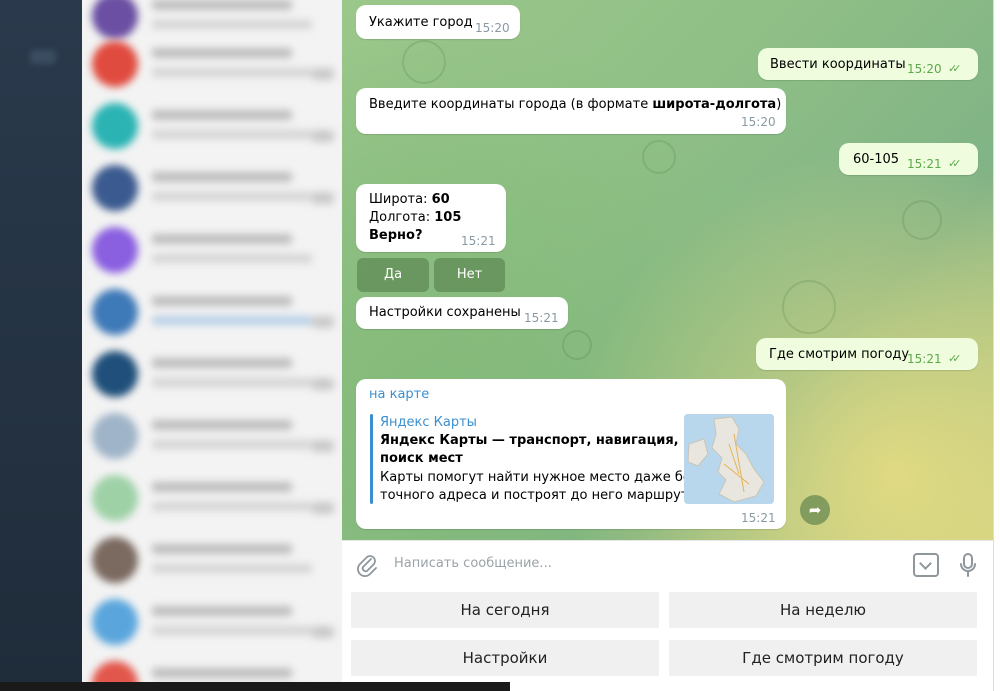 The height and width of the screenshot is (691, 1000). I want to click on where-weather-button: Где смотрим погоду, so click(823, 658).